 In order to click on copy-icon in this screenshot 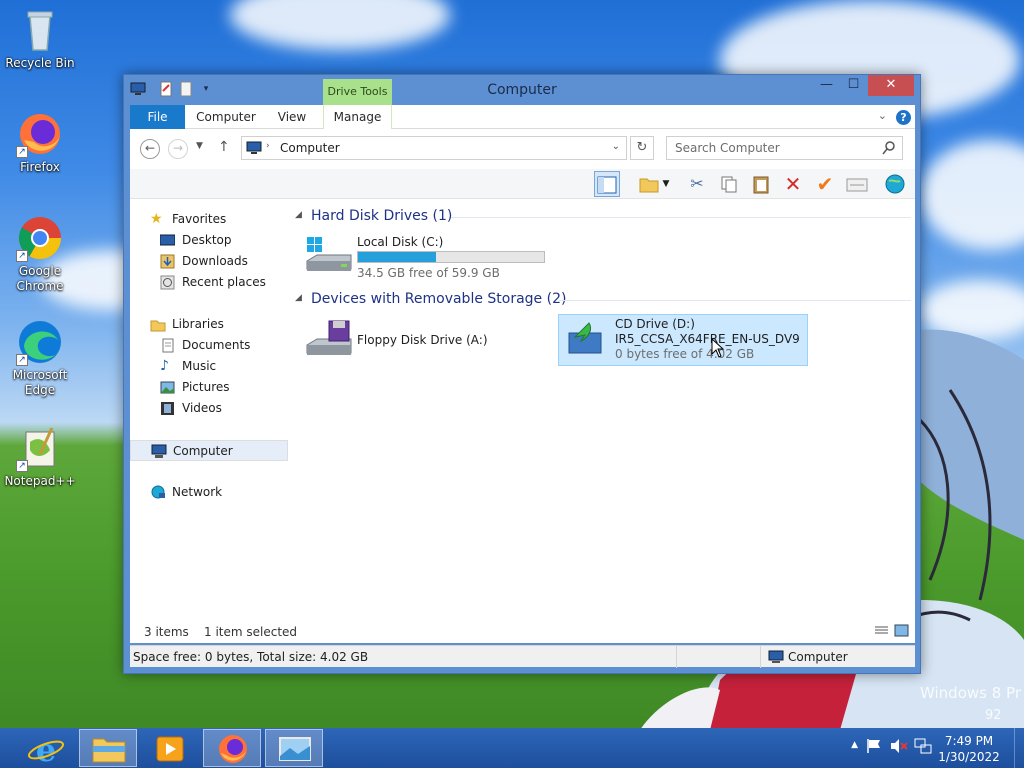, I will do `click(729, 184)`.